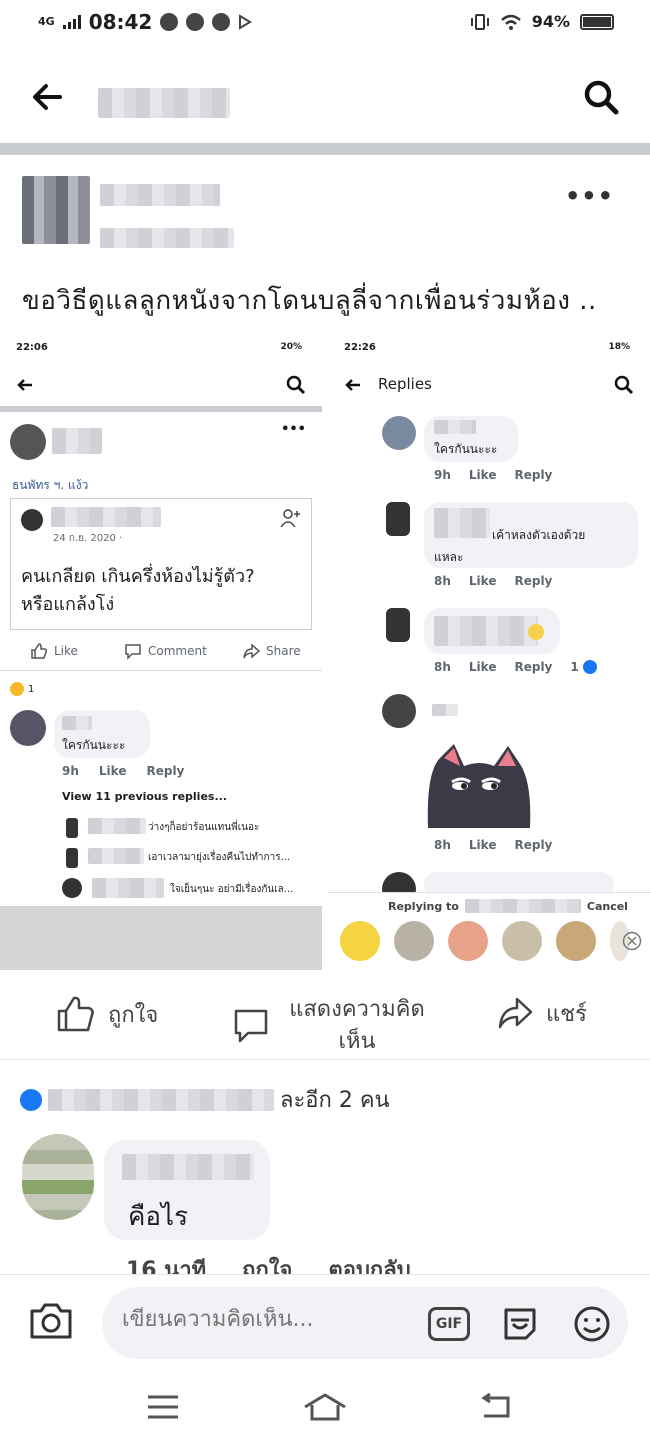 This screenshot has height=1444, width=650. Describe the element at coordinates (50, 485) in the screenshot. I see `shared-by: ธนพัทร ฯ. แง้ว` at that location.